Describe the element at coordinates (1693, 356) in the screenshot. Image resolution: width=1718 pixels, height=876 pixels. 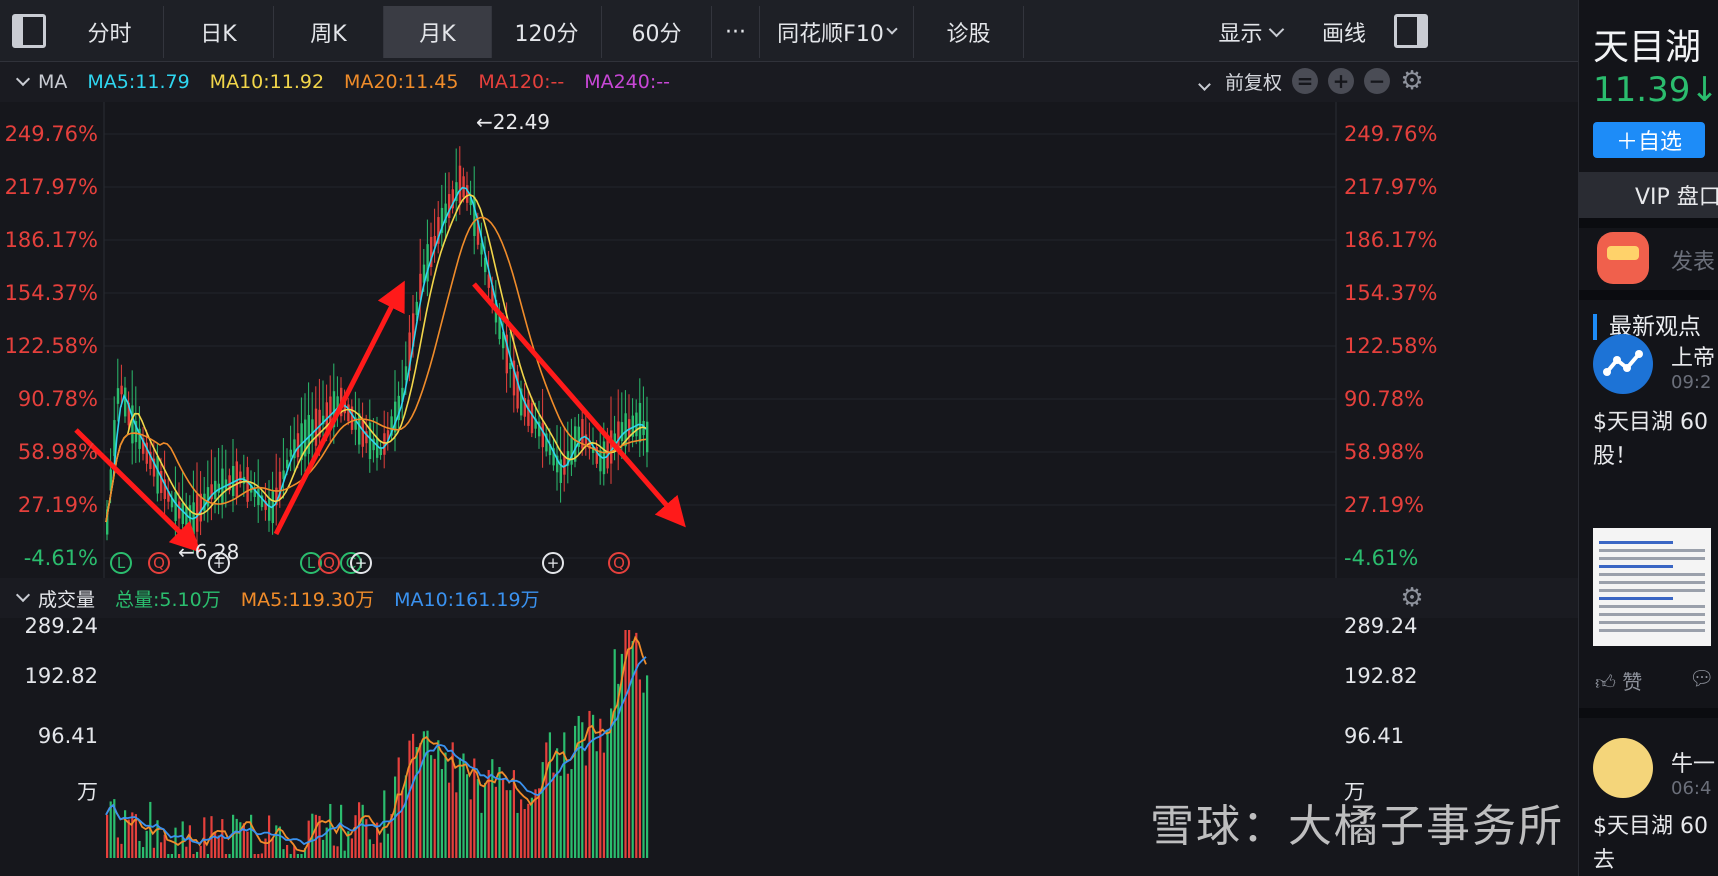
I see `post-author: 上帝` at that location.